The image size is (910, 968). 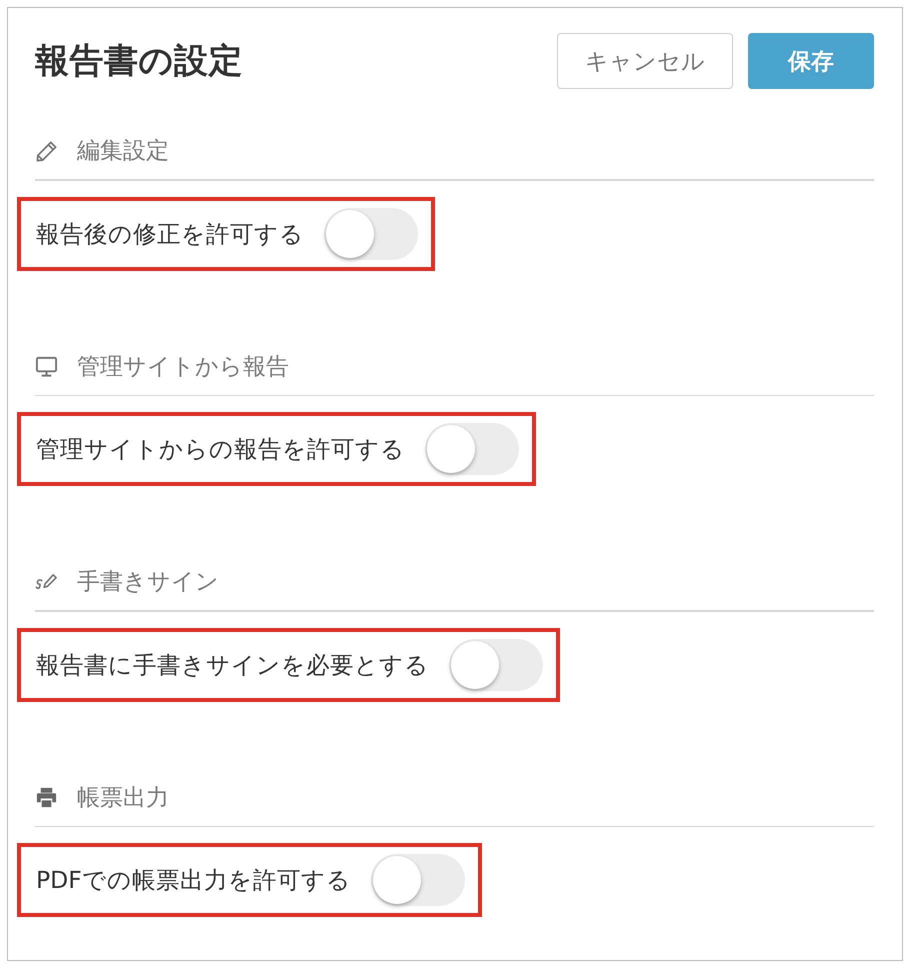 I want to click on section-heading: 管理サイトから報告, so click(x=183, y=367).